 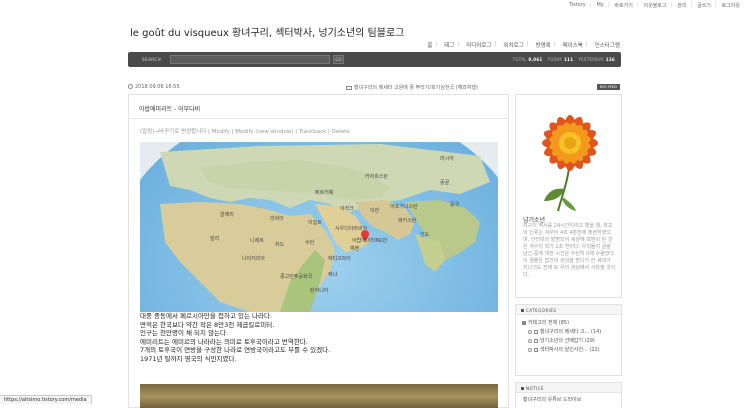 I want to click on topbar-shortcut-link: 바로가기, so click(x=623, y=5).